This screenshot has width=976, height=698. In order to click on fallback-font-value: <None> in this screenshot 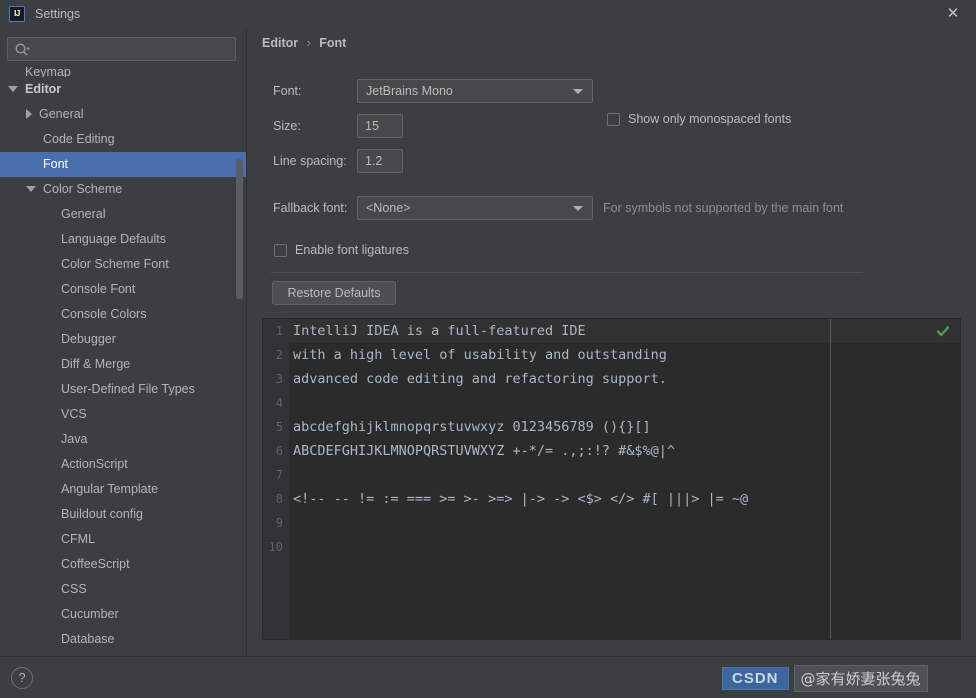, I will do `click(388, 208)`.